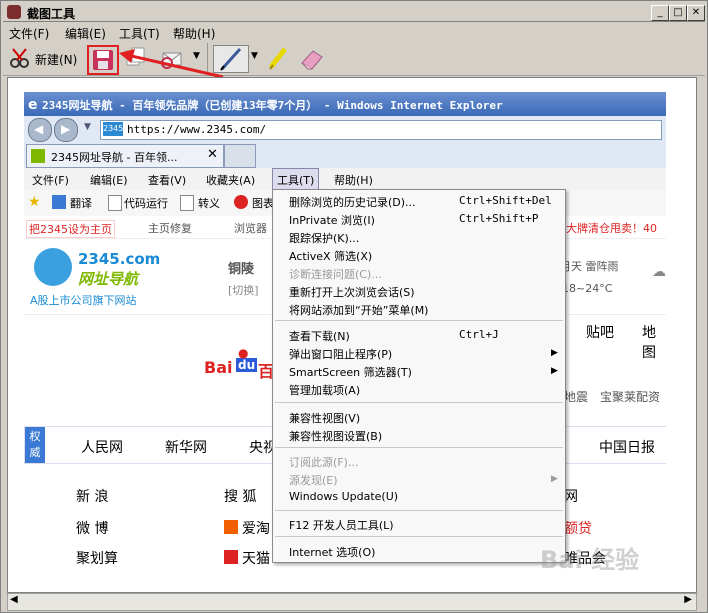 The width and height of the screenshot is (708, 613). I want to click on close-tab-icon: ✕, so click(212, 154).